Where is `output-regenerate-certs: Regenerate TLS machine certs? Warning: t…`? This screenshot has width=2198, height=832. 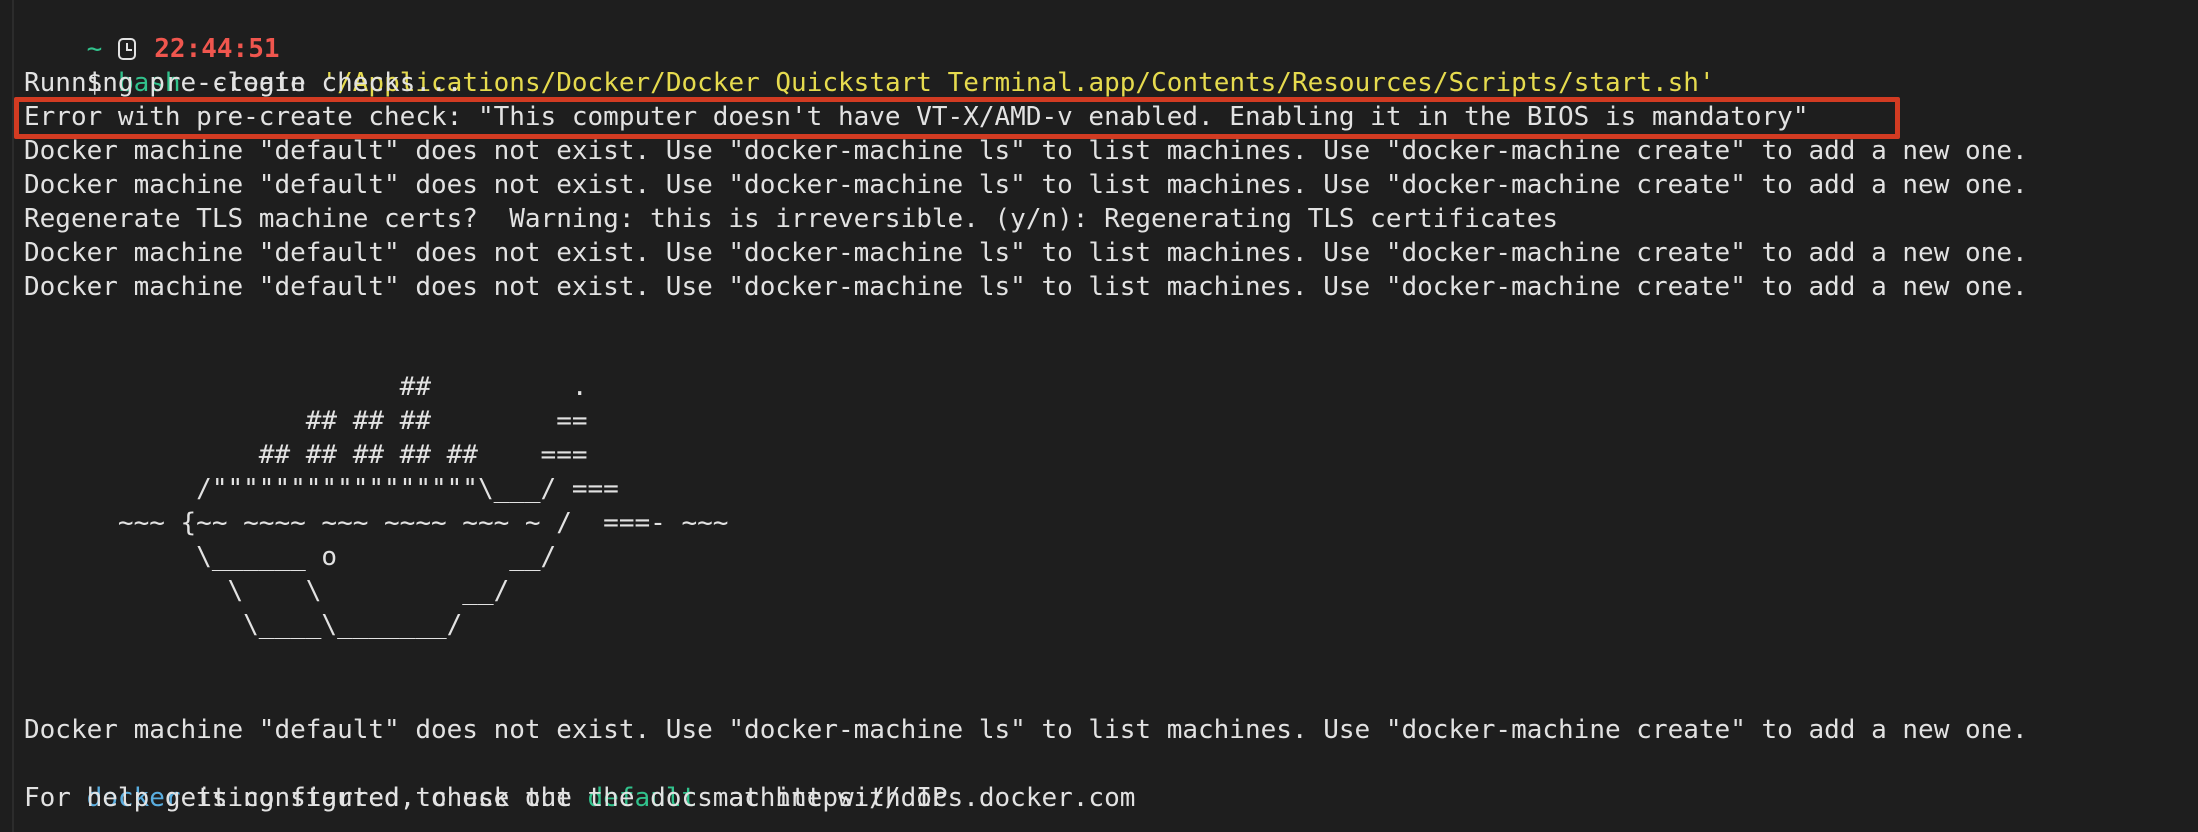
output-regenerate-certs: Regenerate TLS machine certs? Warning: t… is located at coordinates (791, 219).